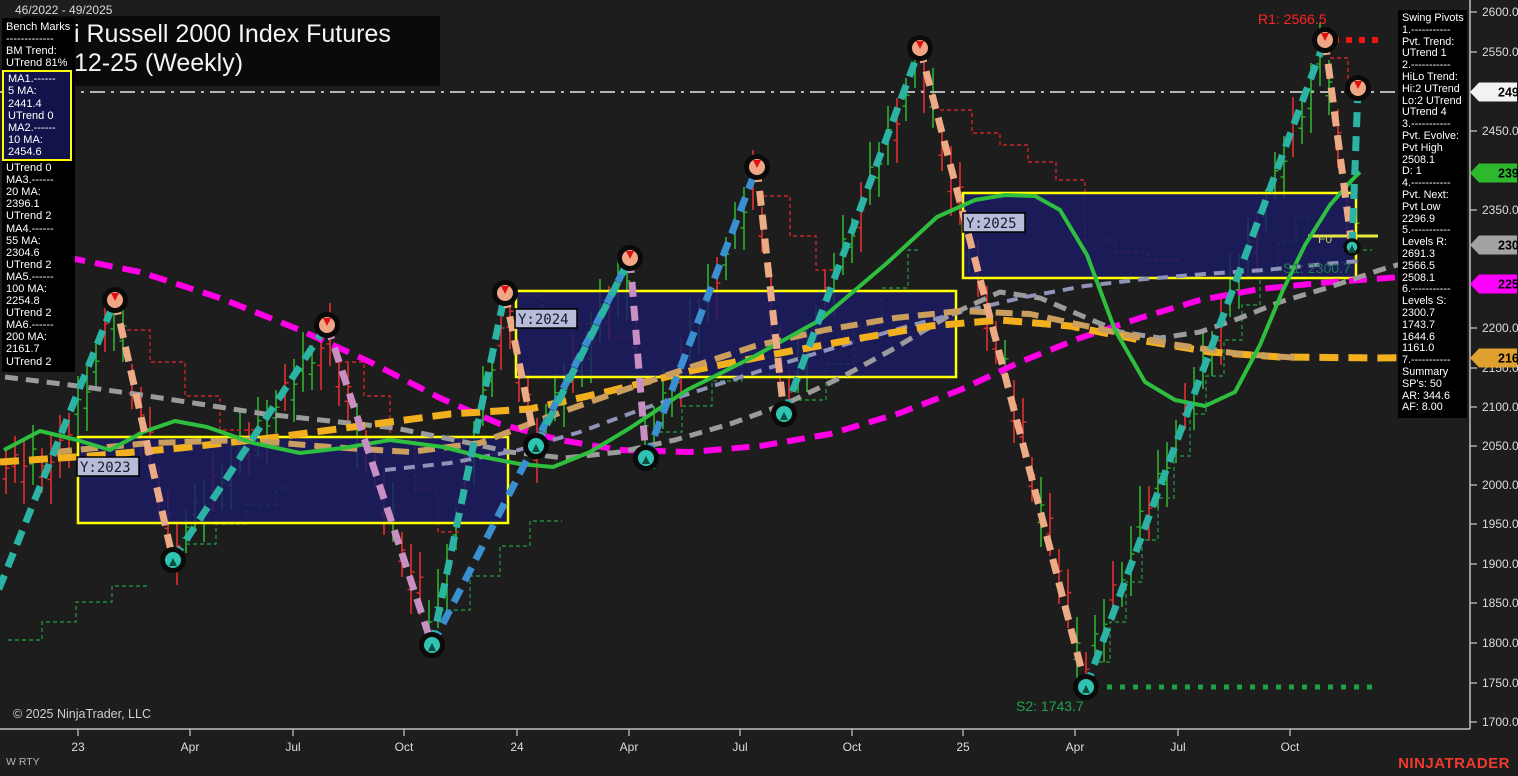 The width and height of the screenshot is (1518, 776). What do you see at coordinates (23, 252) in the screenshot?
I see `benchmark-line: 2304.6` at bounding box center [23, 252].